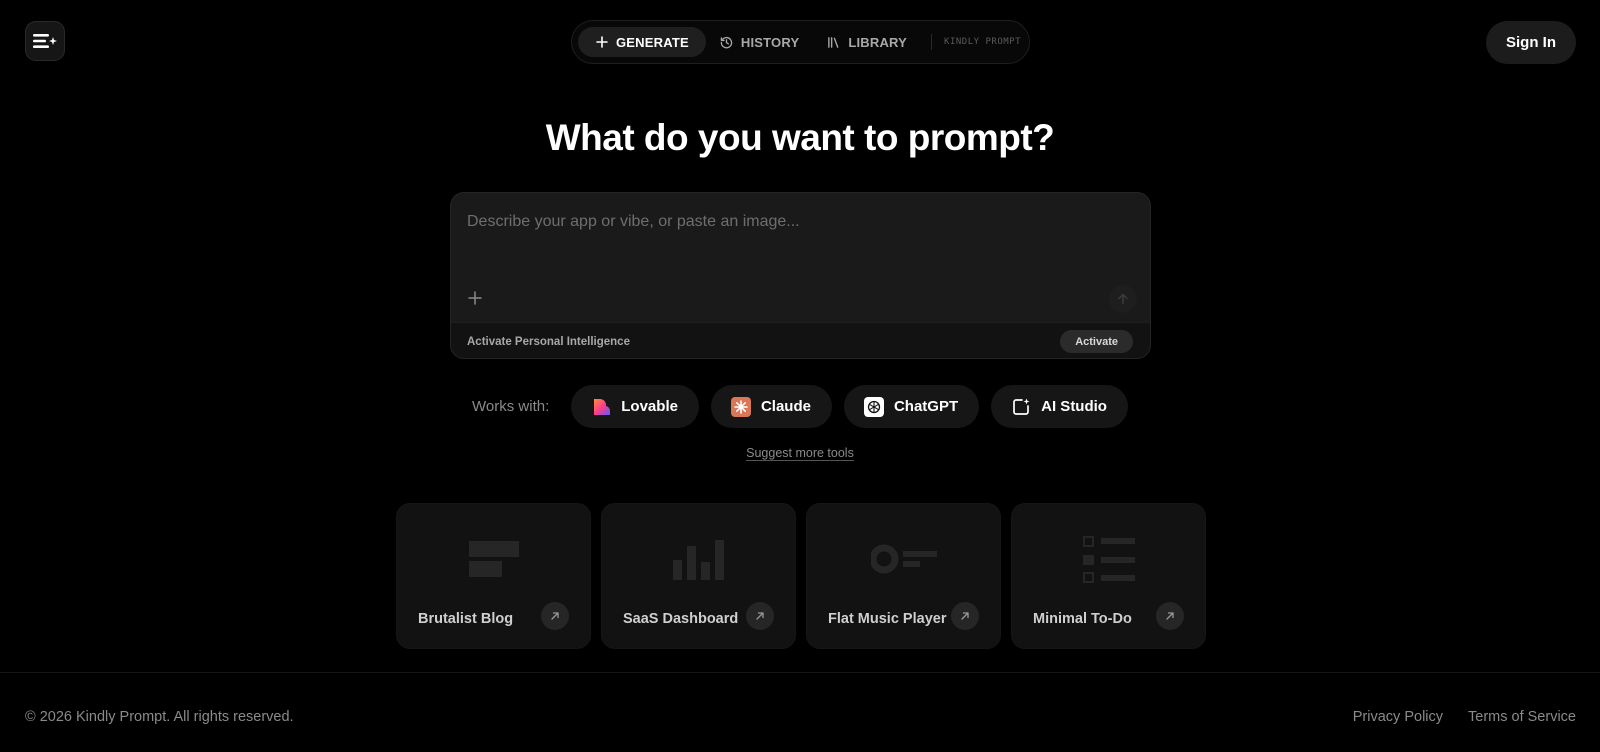  What do you see at coordinates (887, 619) in the screenshot?
I see `template-card-label: Flat Music Player` at bounding box center [887, 619].